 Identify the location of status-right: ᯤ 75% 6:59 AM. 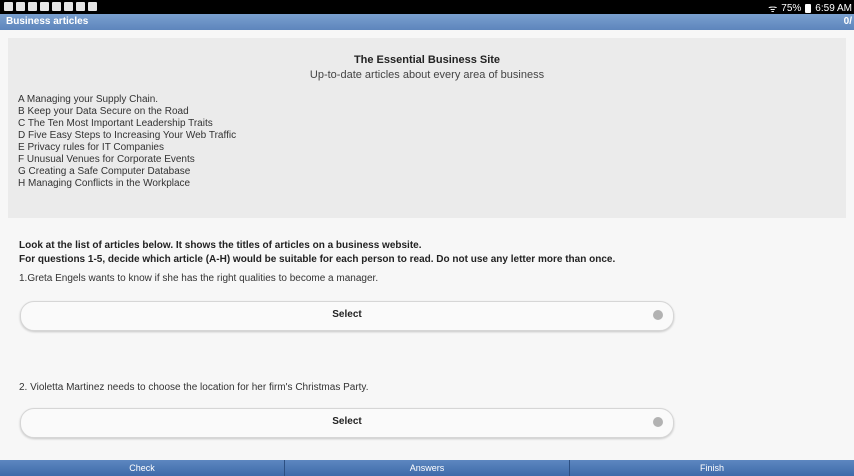
(810, 8).